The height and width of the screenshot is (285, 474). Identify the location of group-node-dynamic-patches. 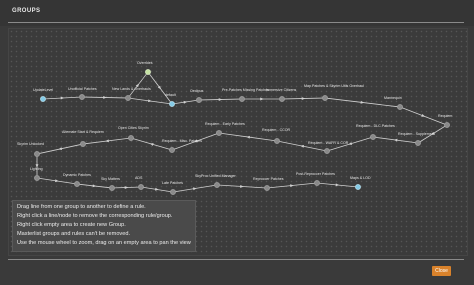
(77, 184).